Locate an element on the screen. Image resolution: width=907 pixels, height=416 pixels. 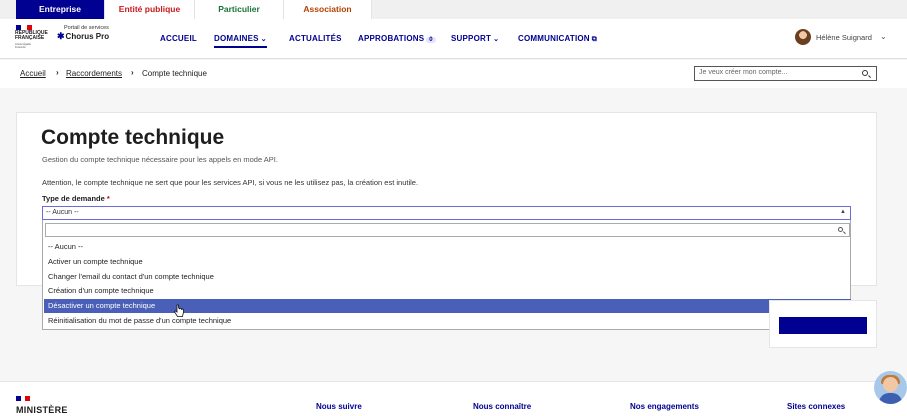
dropdown-option-highlighted: Désactiver un compte technique is located at coordinates (447, 306).